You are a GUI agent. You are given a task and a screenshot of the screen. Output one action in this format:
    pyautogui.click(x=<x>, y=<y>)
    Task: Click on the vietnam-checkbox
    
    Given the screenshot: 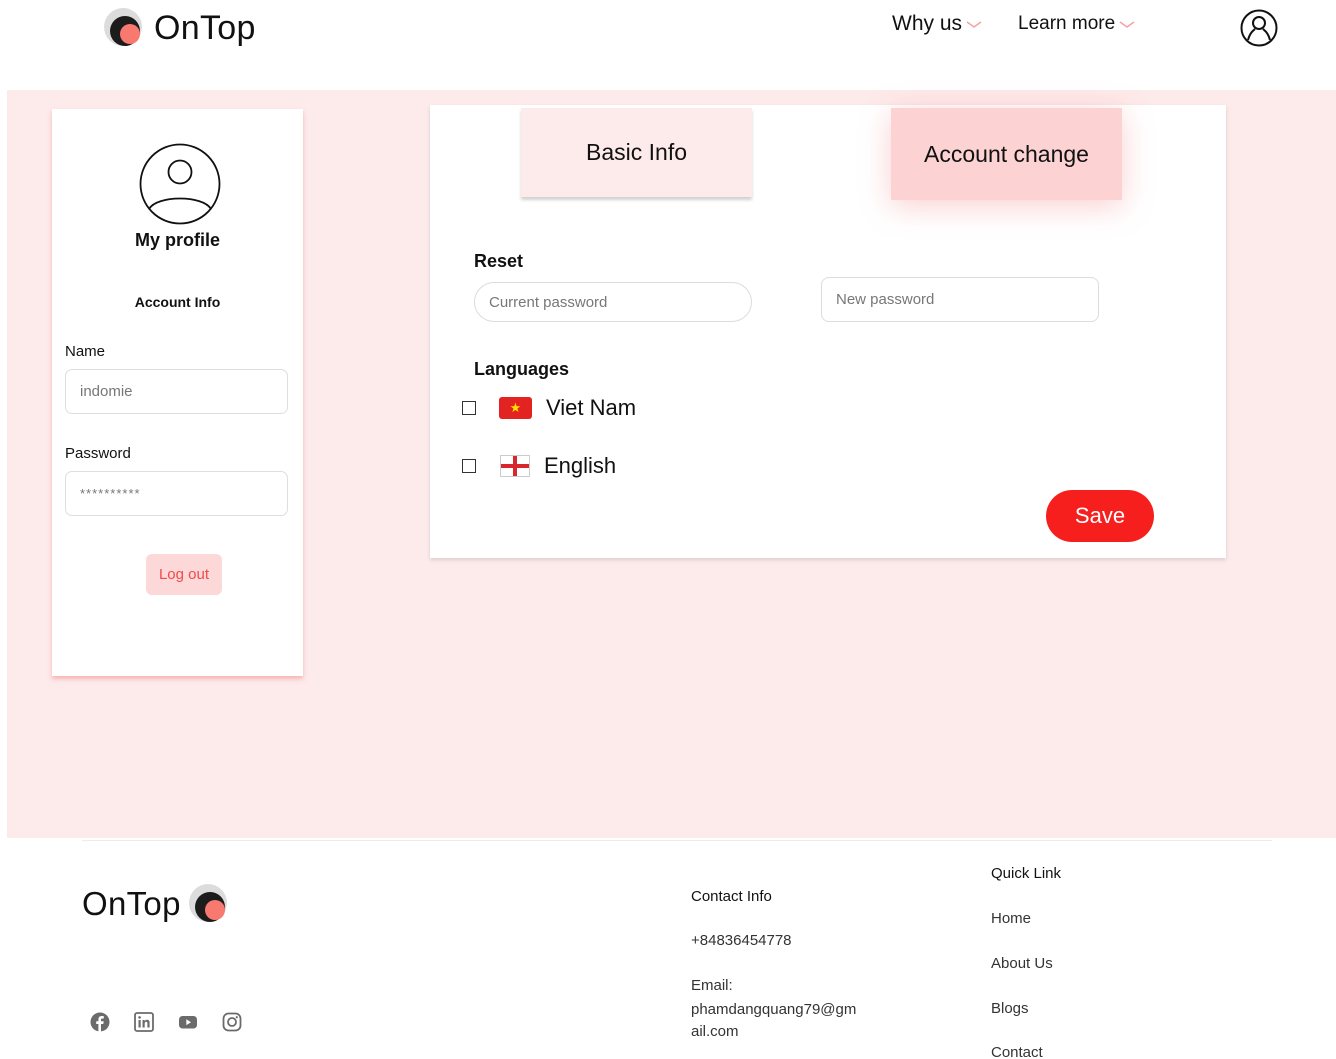 What is the action you would take?
    pyautogui.click(x=469, y=408)
    